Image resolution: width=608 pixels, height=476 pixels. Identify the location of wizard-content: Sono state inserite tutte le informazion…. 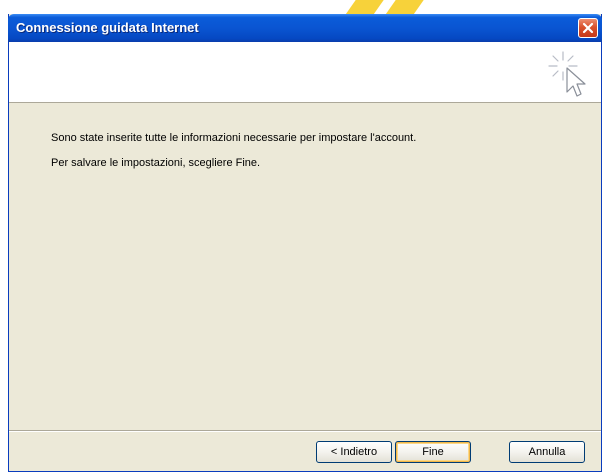
(311, 157).